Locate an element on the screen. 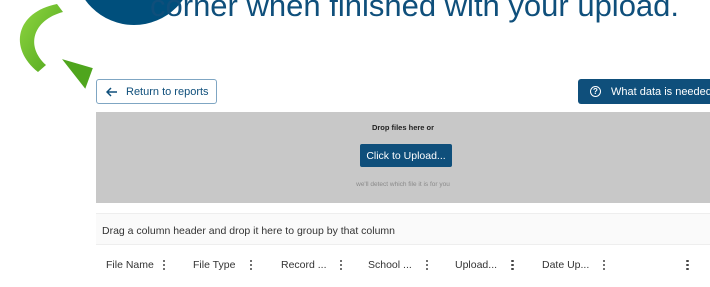 This screenshot has width=710, height=287. column-header-file-name: File Name is located at coordinates (136, 265).